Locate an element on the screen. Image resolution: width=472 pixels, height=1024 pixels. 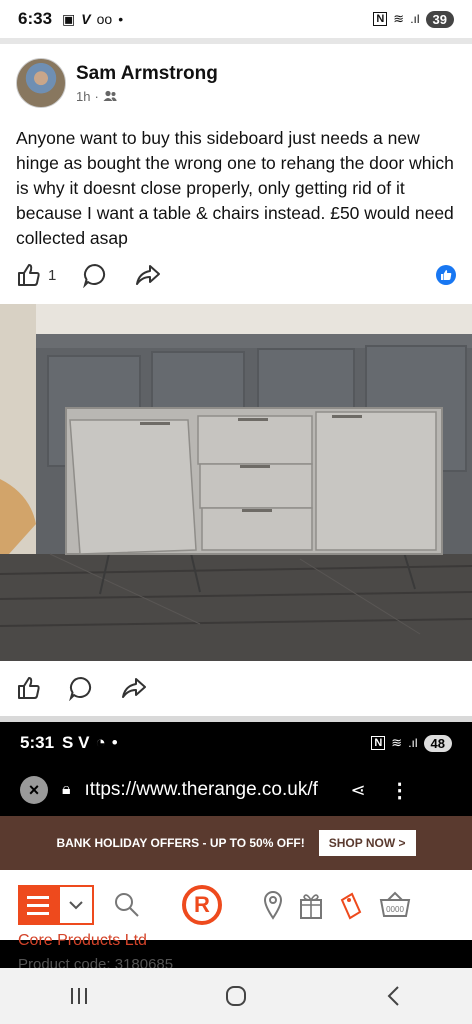
back-icon is located at coordinates (393, 996).